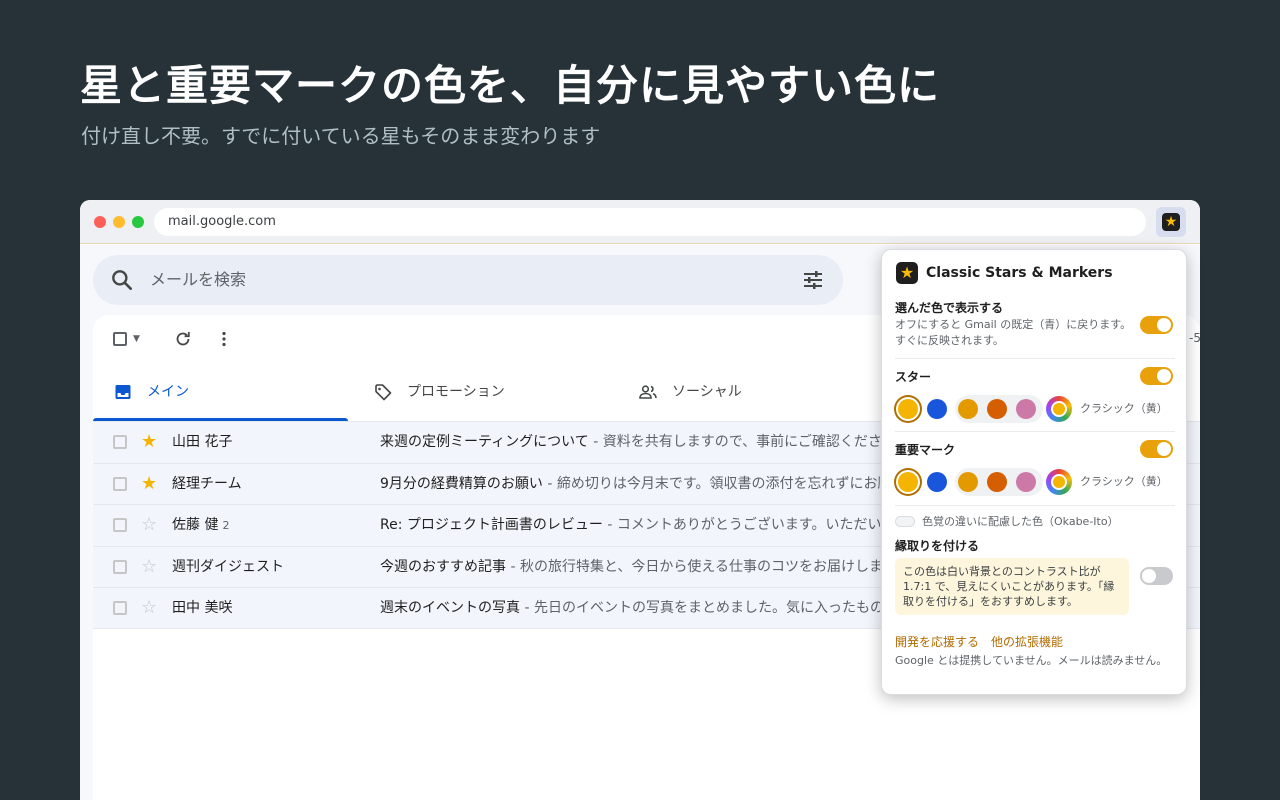 The width and height of the screenshot is (1280, 800). I want to click on search-input: メールを検索, so click(198, 280).